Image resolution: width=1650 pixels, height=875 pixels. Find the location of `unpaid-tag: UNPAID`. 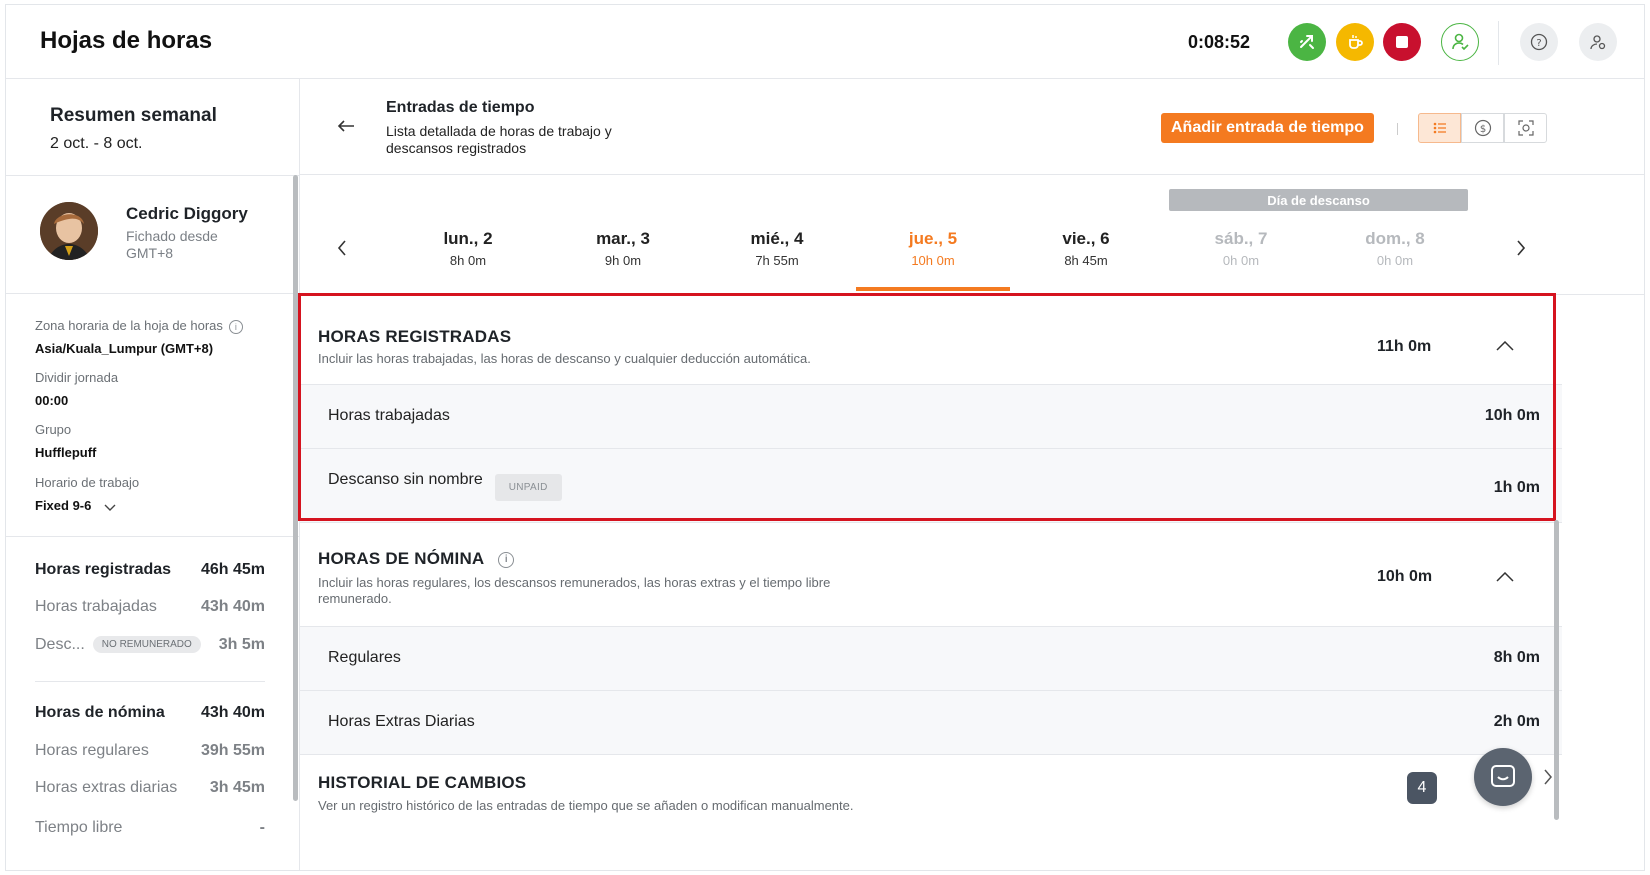

unpaid-tag: UNPAID is located at coordinates (528, 487).